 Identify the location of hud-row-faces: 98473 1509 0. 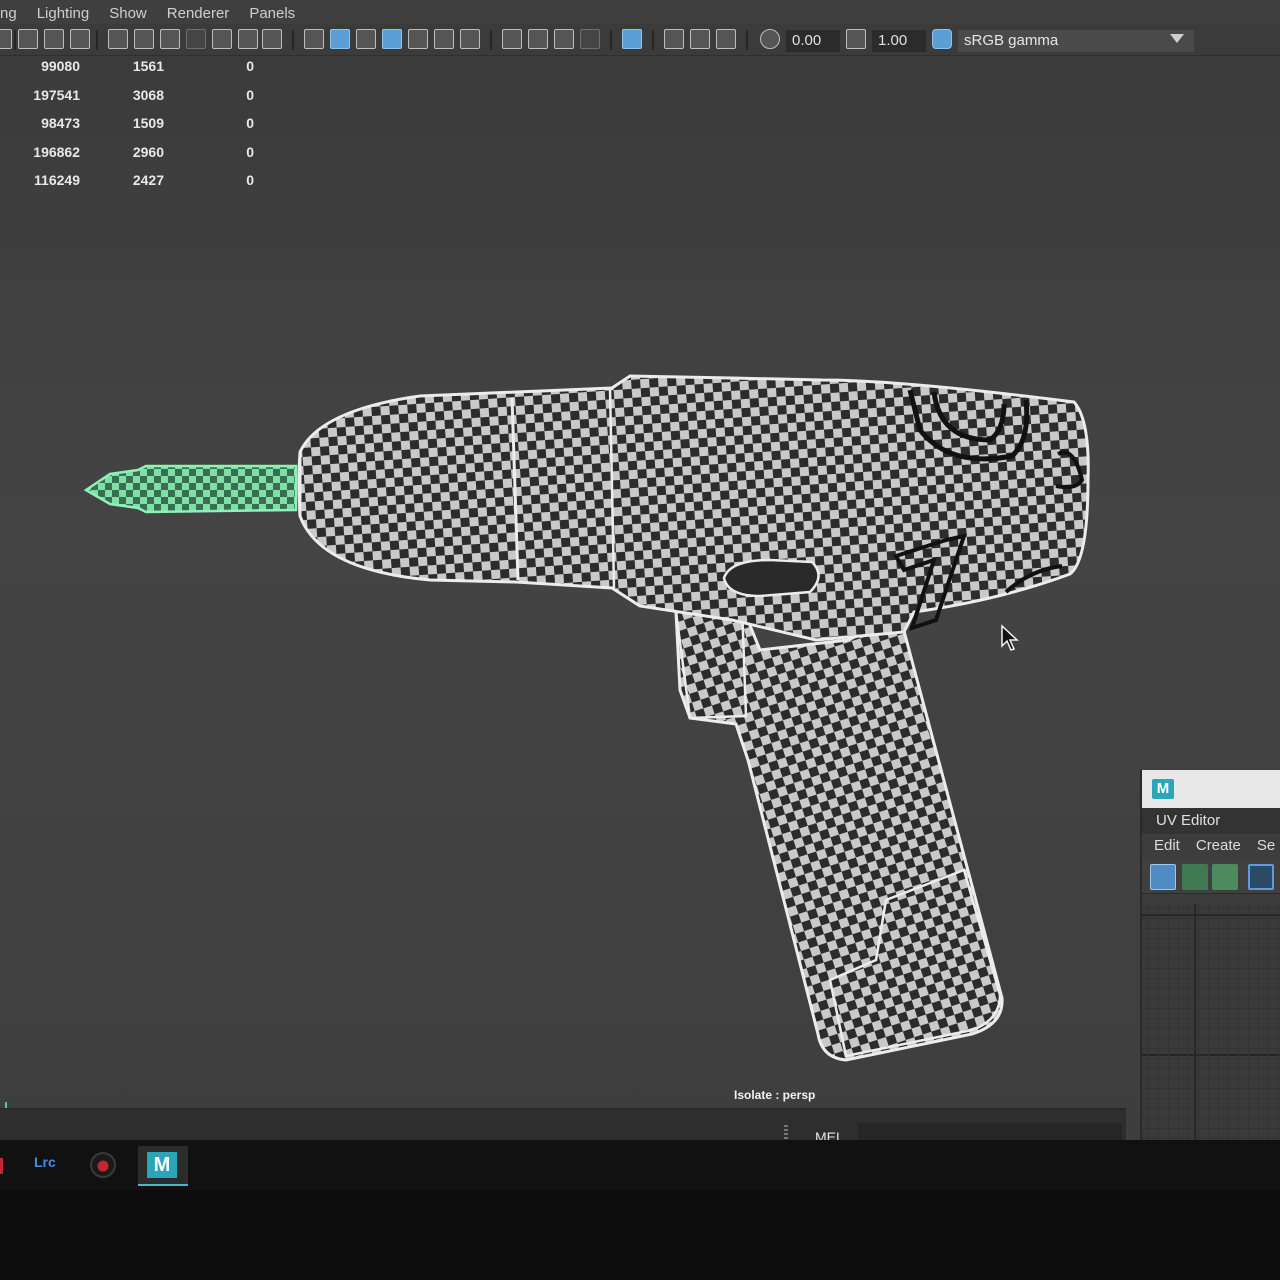
(135, 129).